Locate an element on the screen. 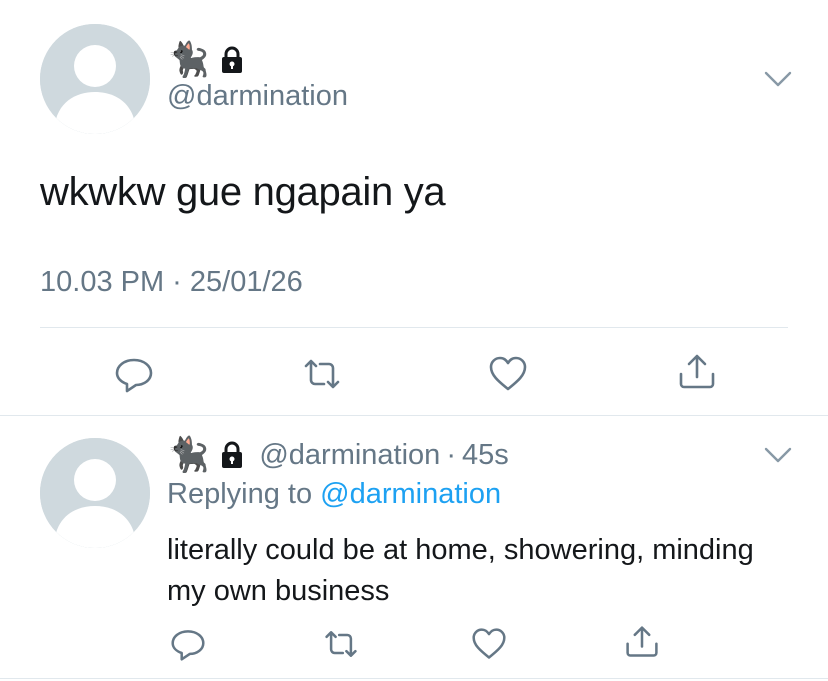 This screenshot has height=681, width=828. tweet-timestamp: 10.03 PM · 25/01/26 is located at coordinates (171, 282).